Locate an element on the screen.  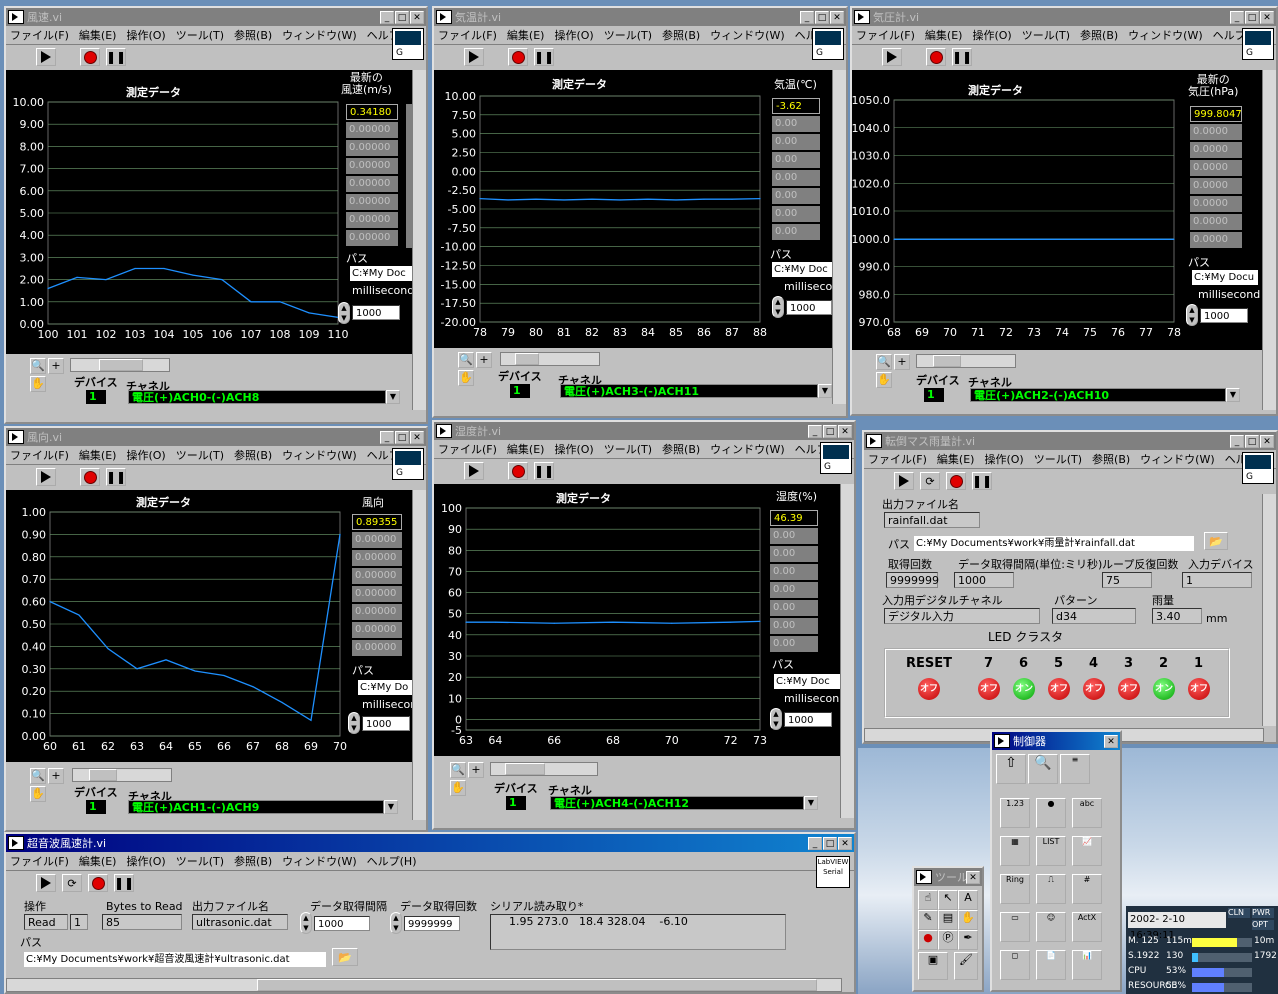
menu-window: ウィンドウ(W) is located at coordinates (1177, 459).